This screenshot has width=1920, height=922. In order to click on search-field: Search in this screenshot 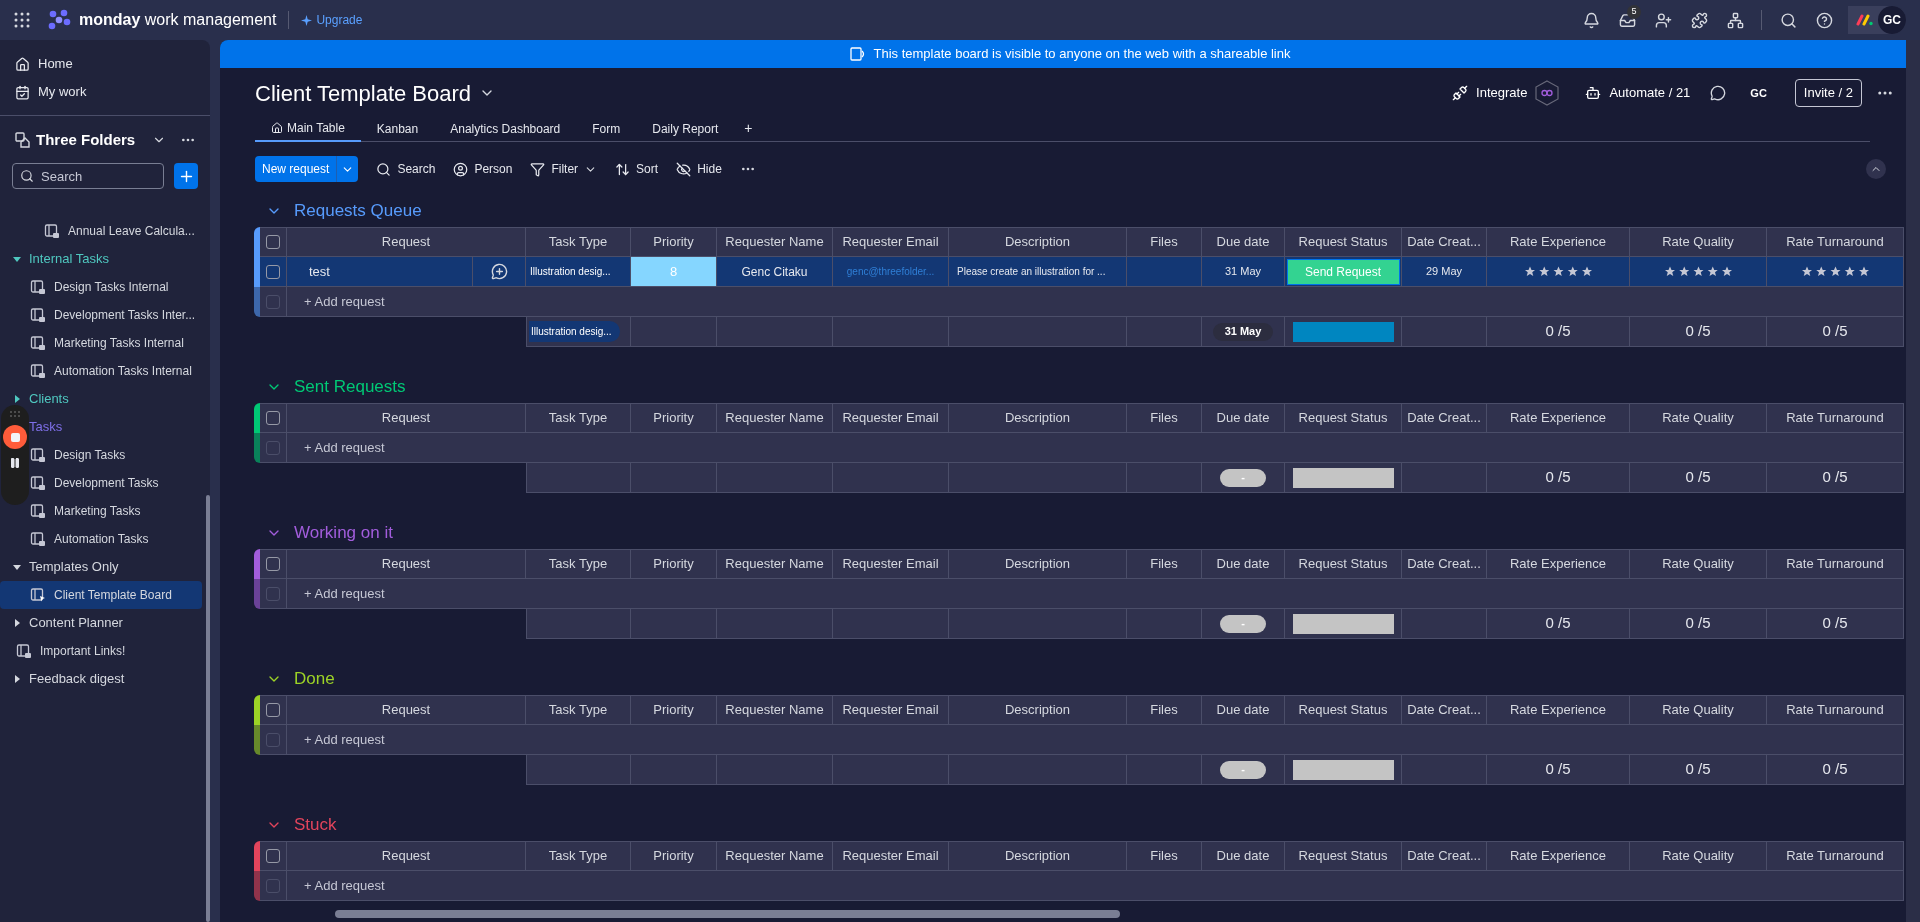, I will do `click(88, 176)`.